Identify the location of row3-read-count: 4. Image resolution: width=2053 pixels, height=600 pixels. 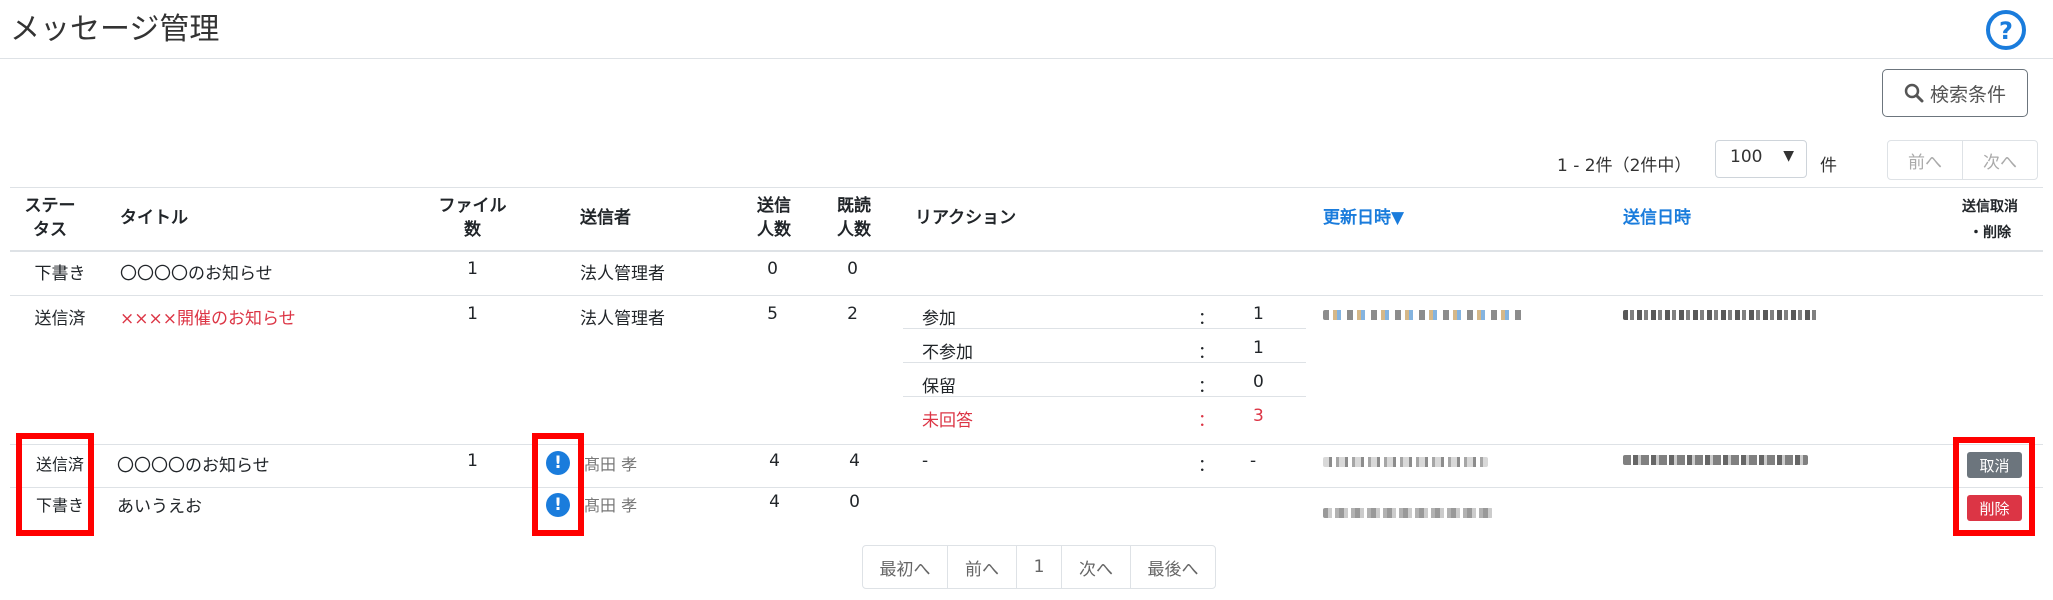
(854, 461).